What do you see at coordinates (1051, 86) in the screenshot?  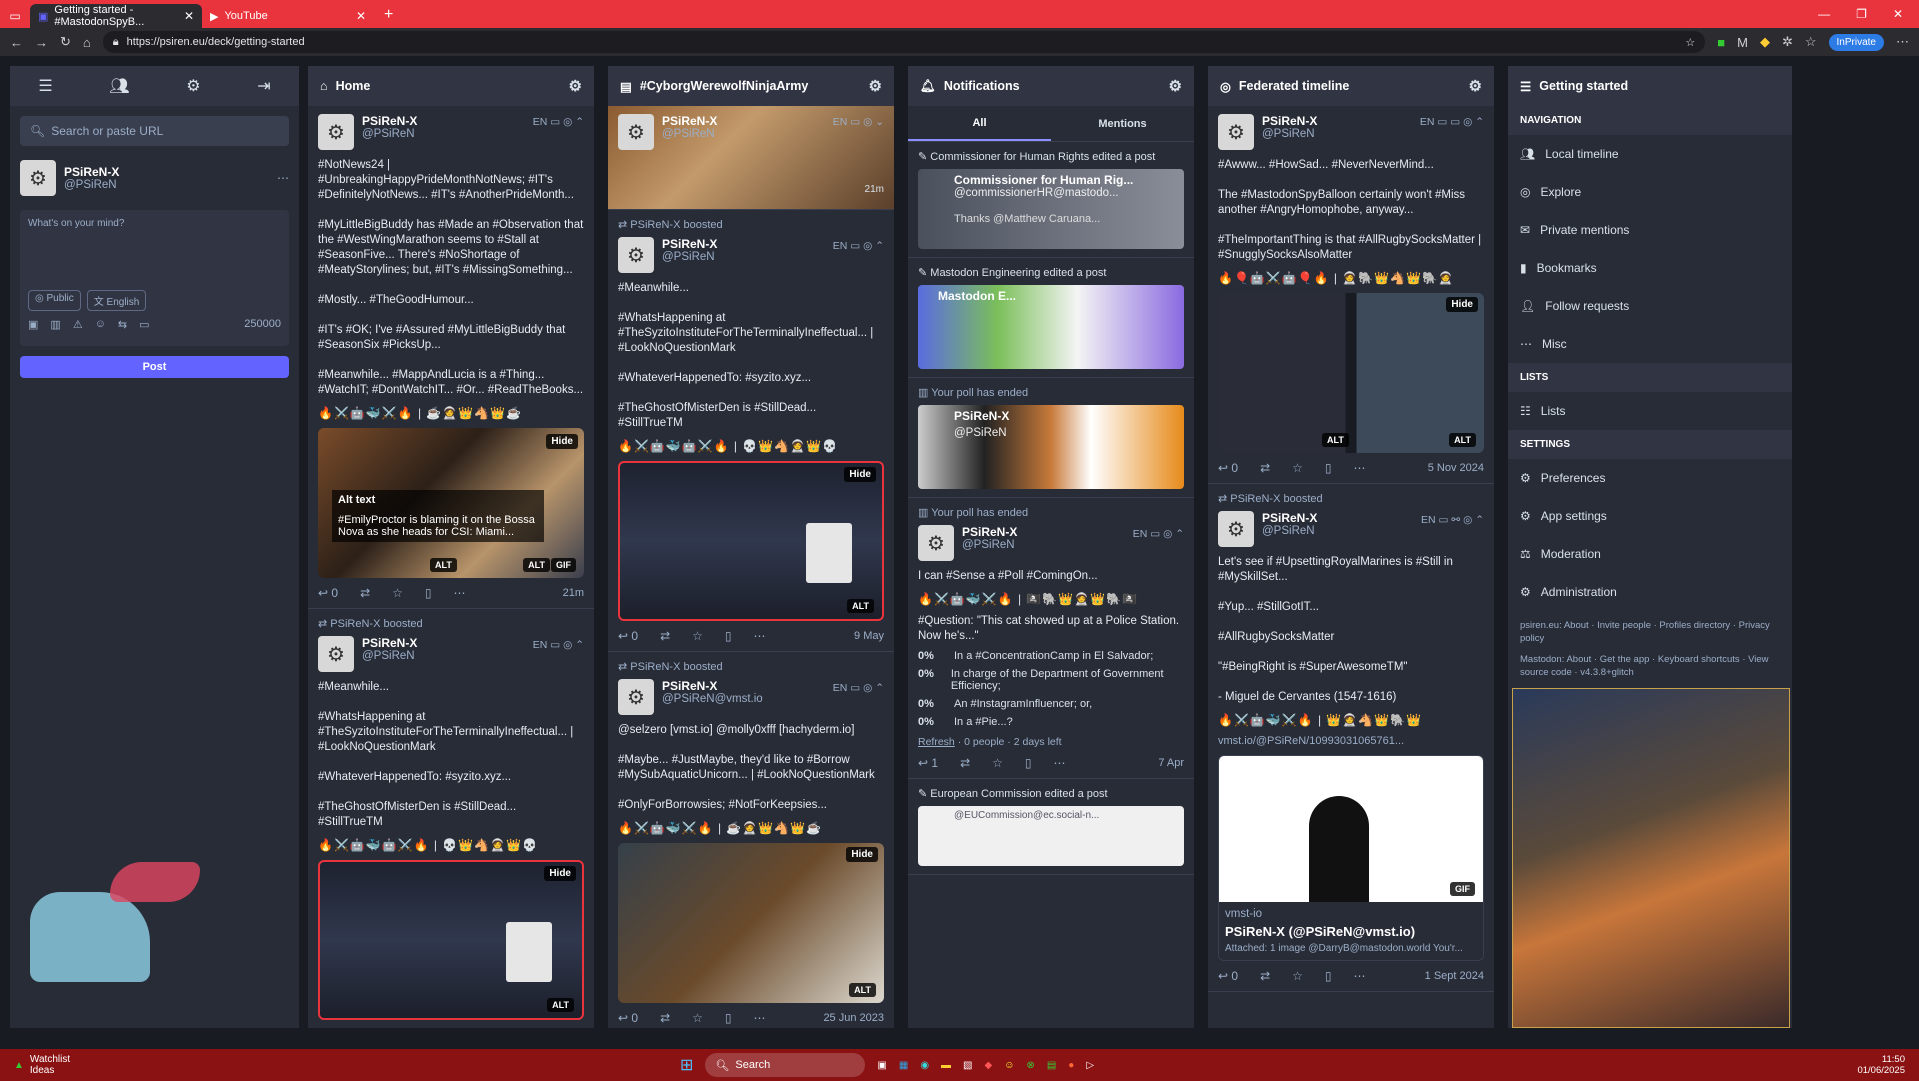 I see `column-header: 🔔︎ Notifications ⚙` at bounding box center [1051, 86].